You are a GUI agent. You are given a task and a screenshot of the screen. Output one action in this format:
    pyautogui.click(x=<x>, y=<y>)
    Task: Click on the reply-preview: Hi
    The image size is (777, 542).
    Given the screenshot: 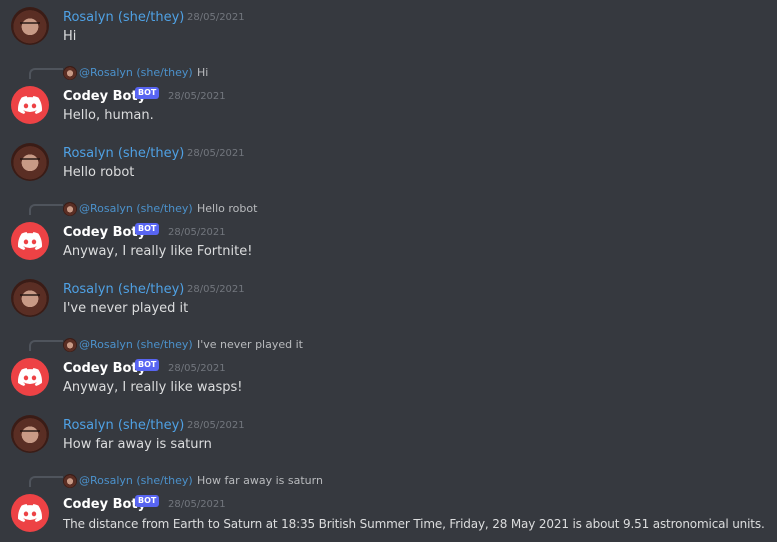 What is the action you would take?
    pyautogui.click(x=202, y=73)
    